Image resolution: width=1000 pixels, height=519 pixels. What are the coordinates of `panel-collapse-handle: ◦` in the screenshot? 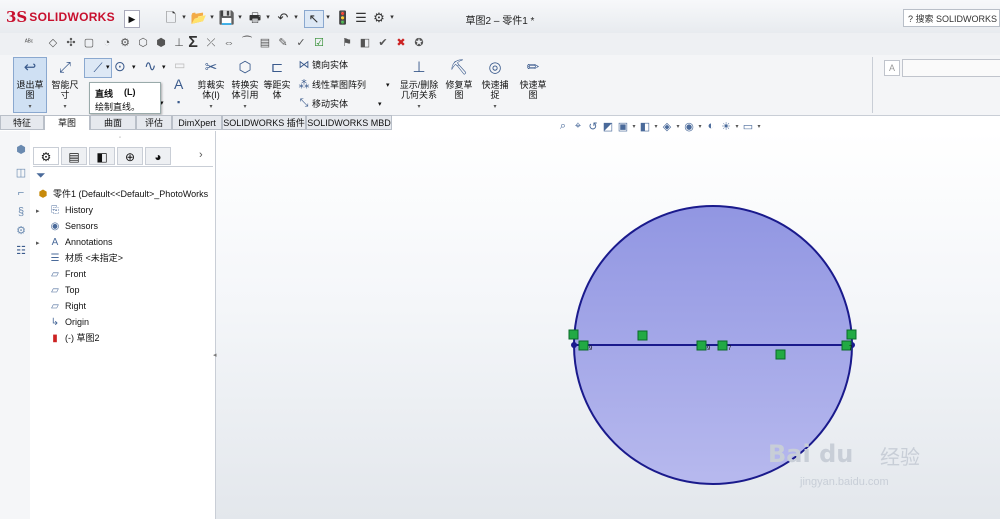 It's located at (120, 138).